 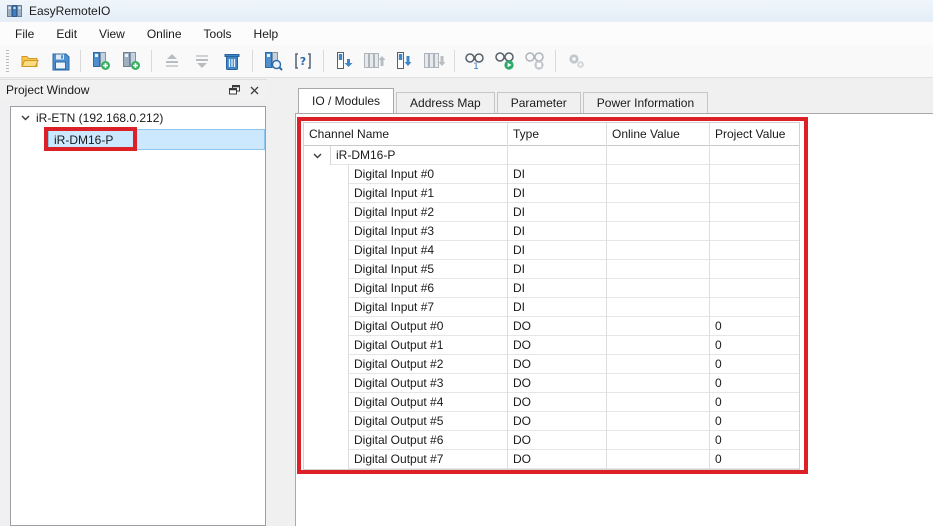 I want to click on close-panel-button, so click(x=254, y=90).